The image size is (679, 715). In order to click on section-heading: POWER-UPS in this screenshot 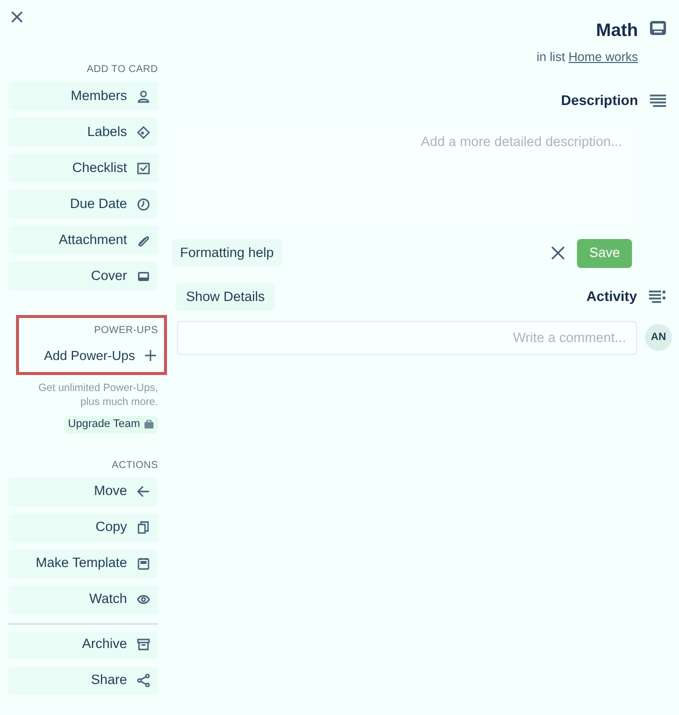, I will do `click(126, 331)`.